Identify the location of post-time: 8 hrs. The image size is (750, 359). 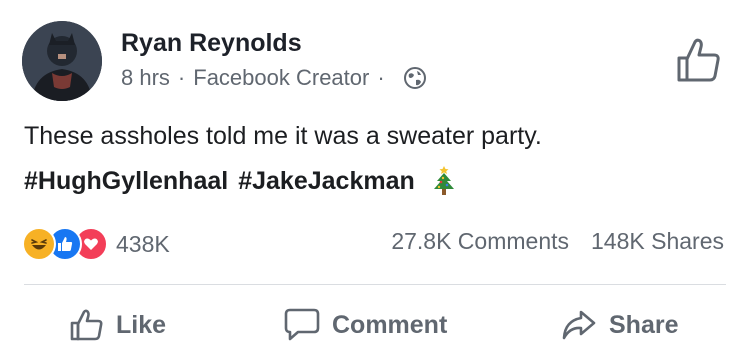
(145, 78).